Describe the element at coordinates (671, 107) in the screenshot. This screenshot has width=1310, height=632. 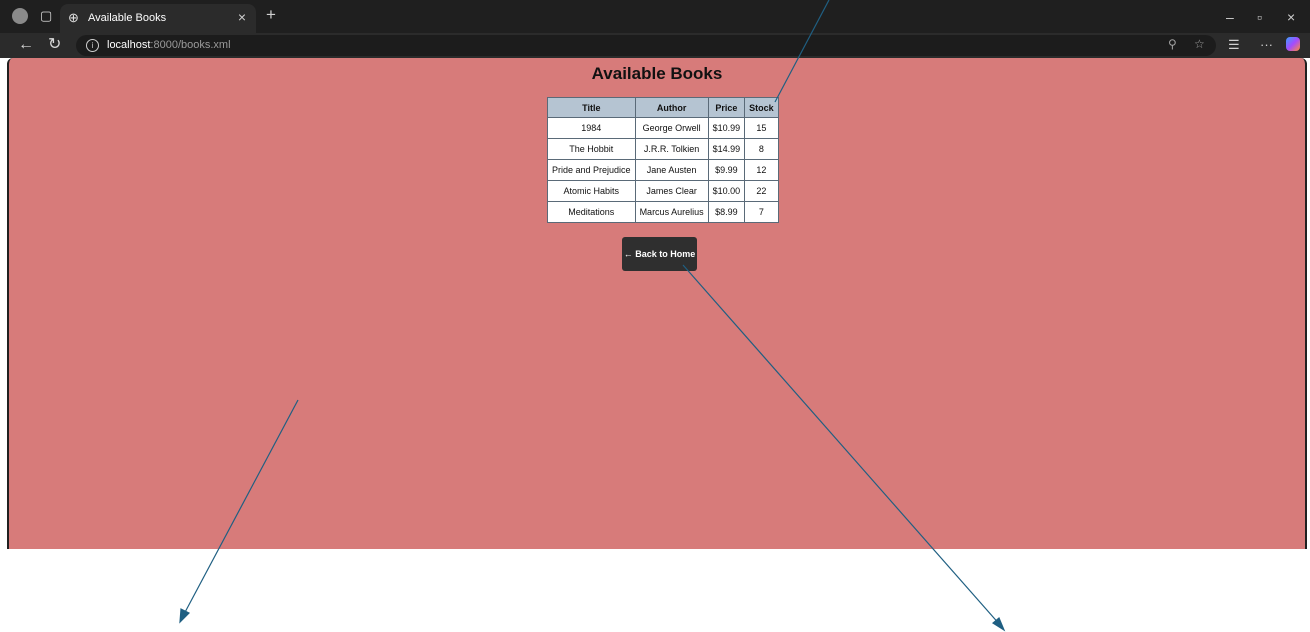
I see `header-author: Author` at that location.